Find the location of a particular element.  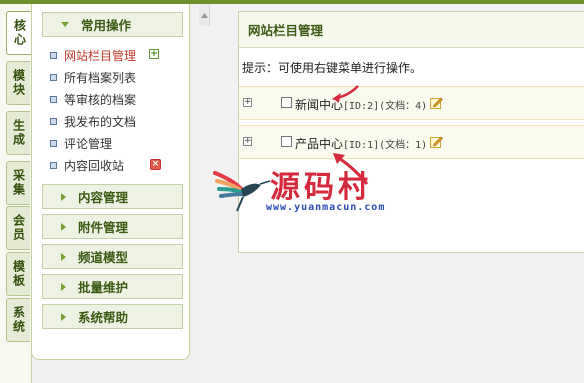

watermark-text: 源码村 is located at coordinates (321, 187).